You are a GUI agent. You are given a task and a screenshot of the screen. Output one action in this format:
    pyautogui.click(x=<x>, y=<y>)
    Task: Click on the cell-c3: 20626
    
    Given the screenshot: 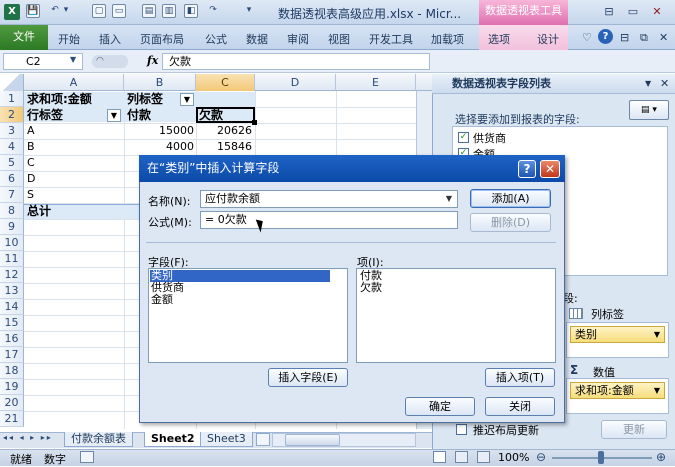 What is the action you would take?
    pyautogui.click(x=224, y=131)
    